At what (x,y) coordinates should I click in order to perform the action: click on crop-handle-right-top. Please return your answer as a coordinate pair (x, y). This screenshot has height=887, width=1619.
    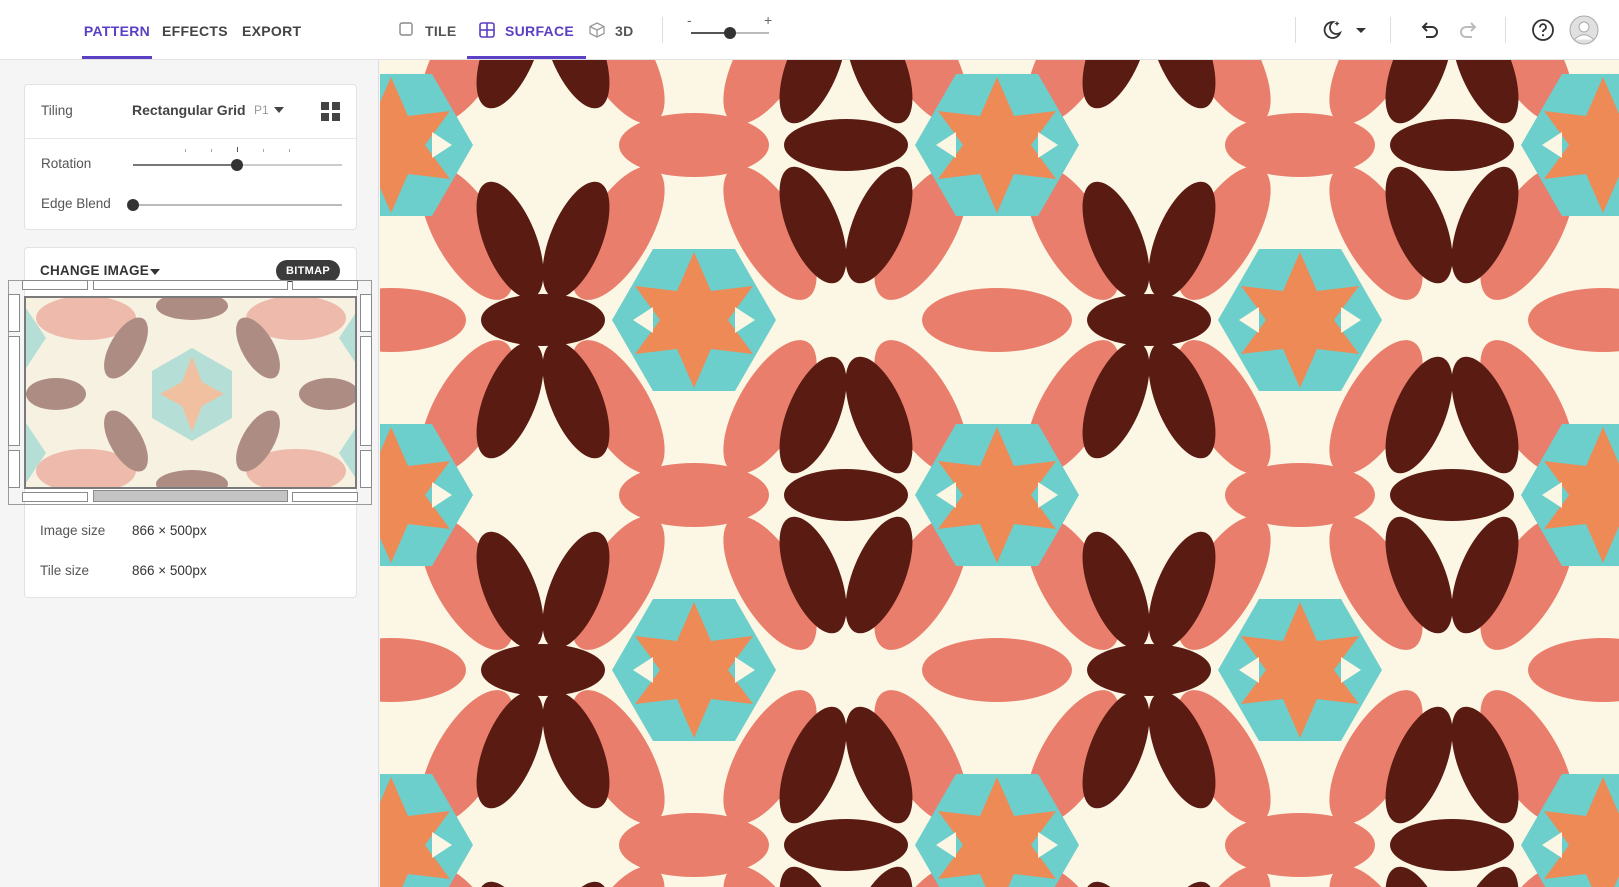
    Looking at the image, I should click on (366, 313).